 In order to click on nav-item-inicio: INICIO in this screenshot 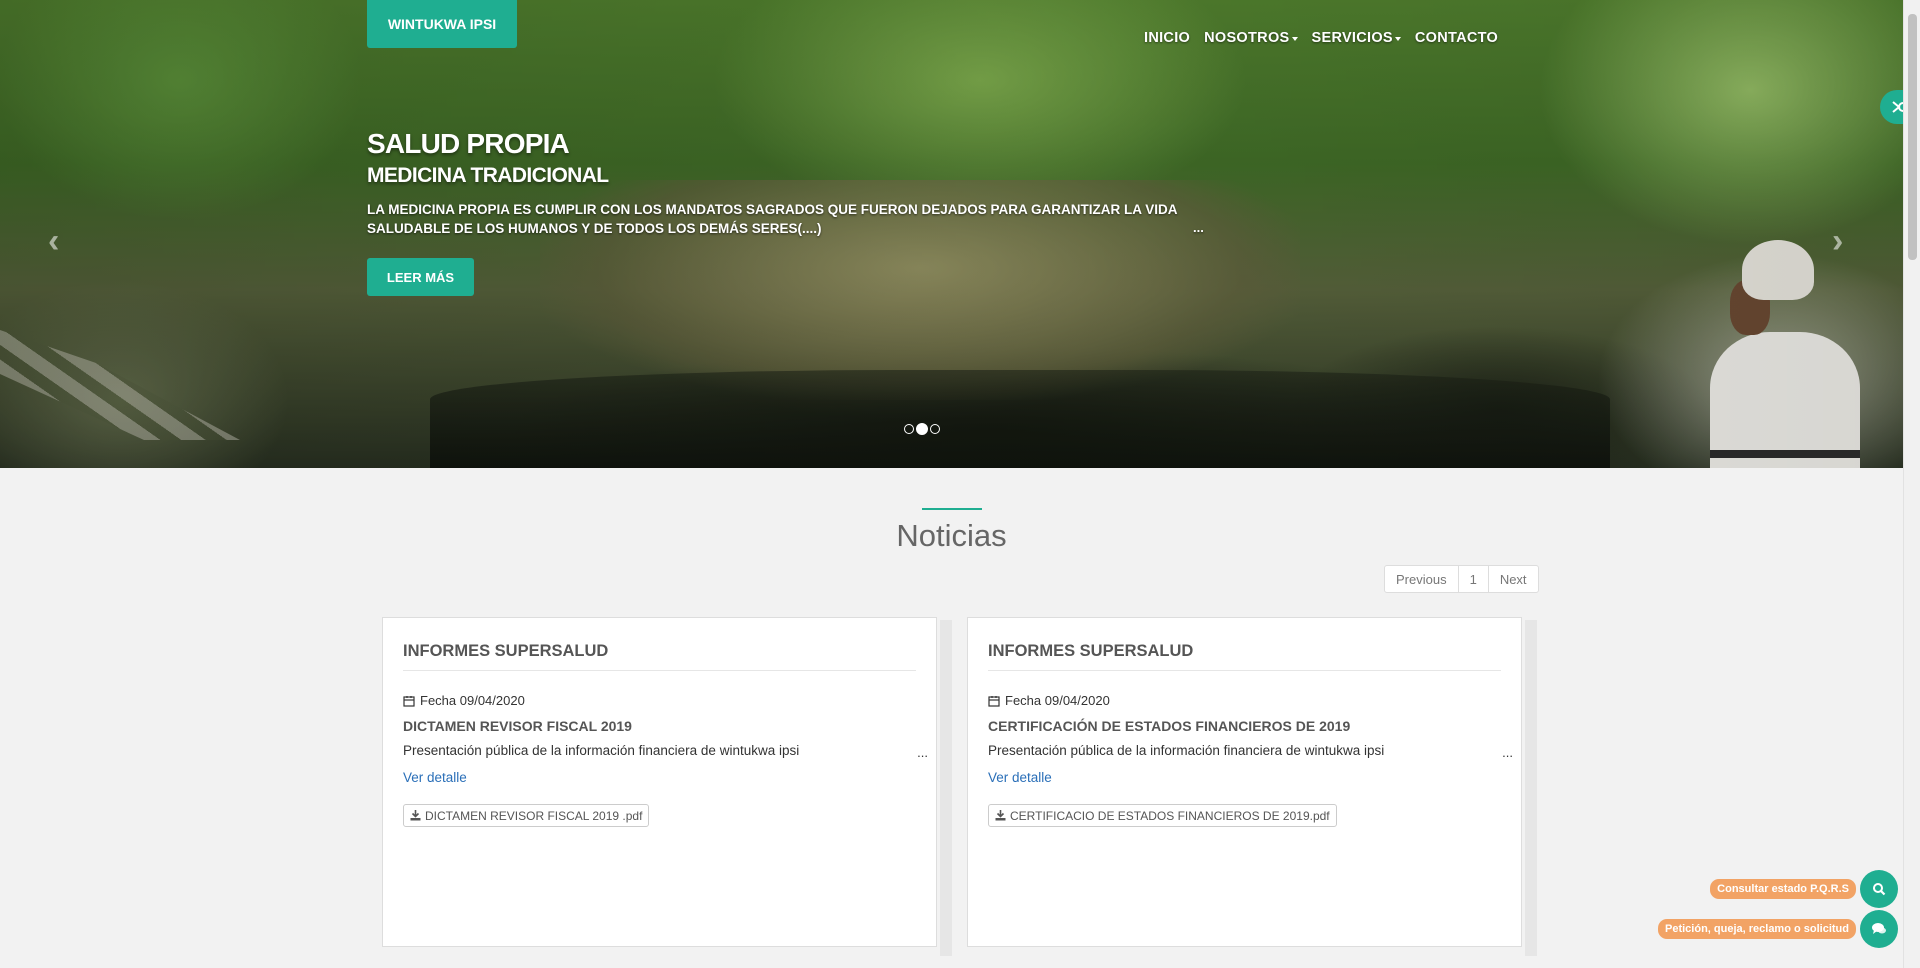, I will do `click(1167, 38)`.